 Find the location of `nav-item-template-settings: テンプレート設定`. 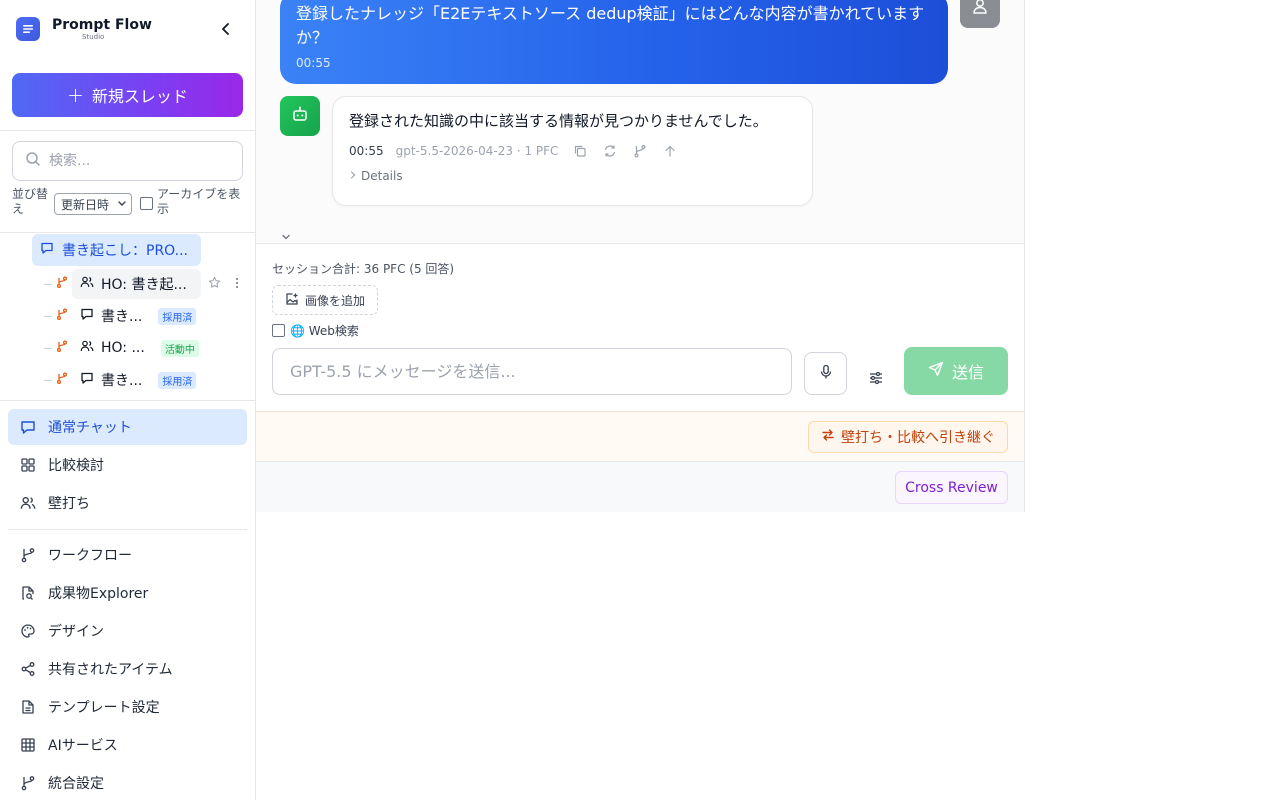

nav-item-template-settings: テンプレート設定 is located at coordinates (127, 707).